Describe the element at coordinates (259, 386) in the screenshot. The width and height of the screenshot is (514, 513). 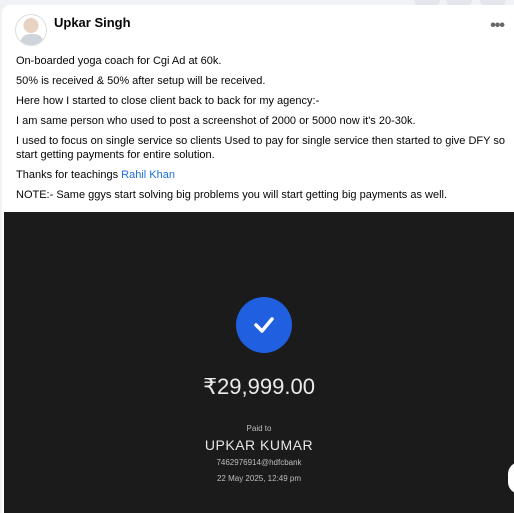
I see `payment-amount: ₹29,999.00` at that location.